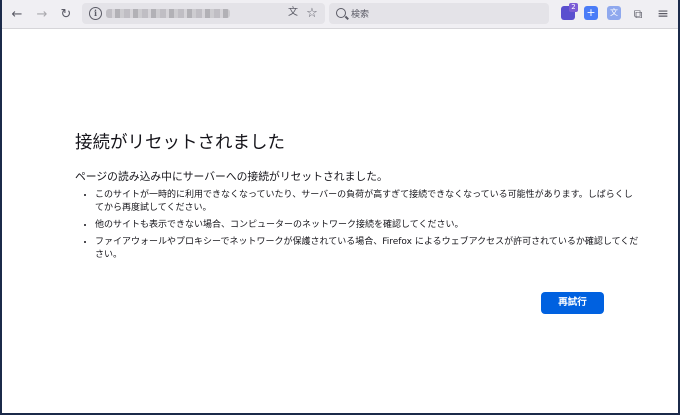 The image size is (680, 415). Describe the element at coordinates (439, 13) in the screenshot. I see `search-bar: 検索` at that location.